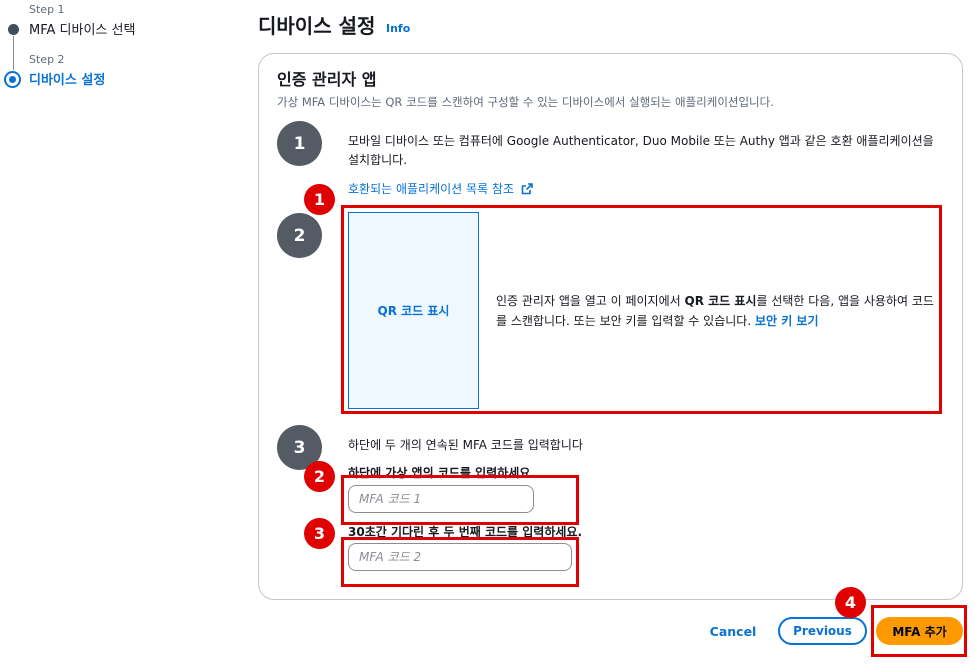 The height and width of the screenshot is (667, 975). I want to click on previous-button: Previous, so click(822, 631).